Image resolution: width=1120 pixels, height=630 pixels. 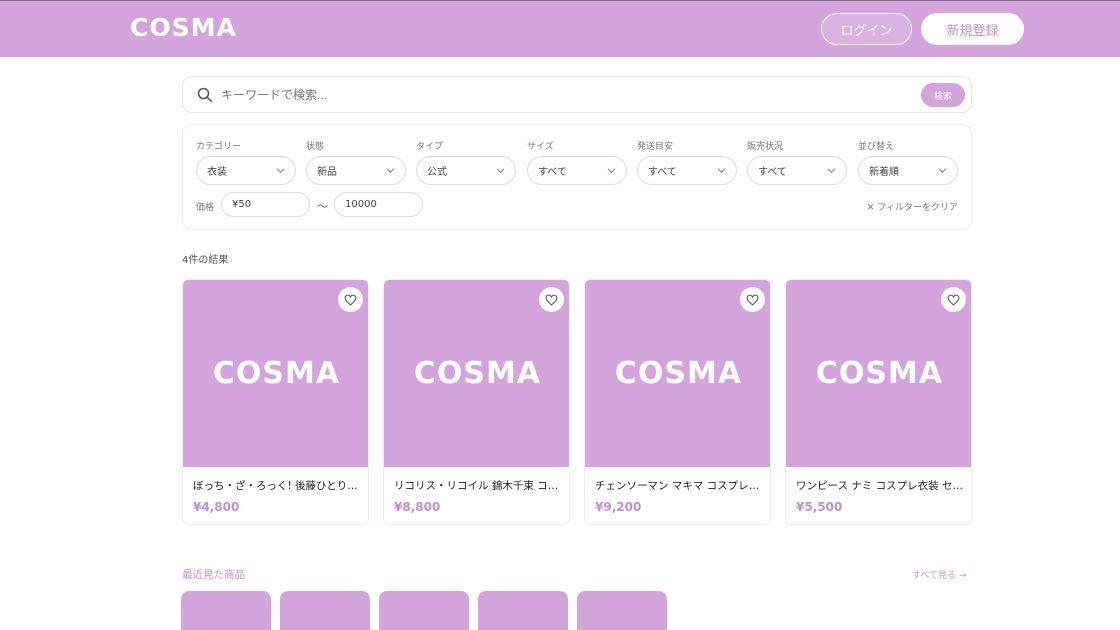 What do you see at coordinates (797, 170) in the screenshot?
I see `sale-status-select: すべて` at bounding box center [797, 170].